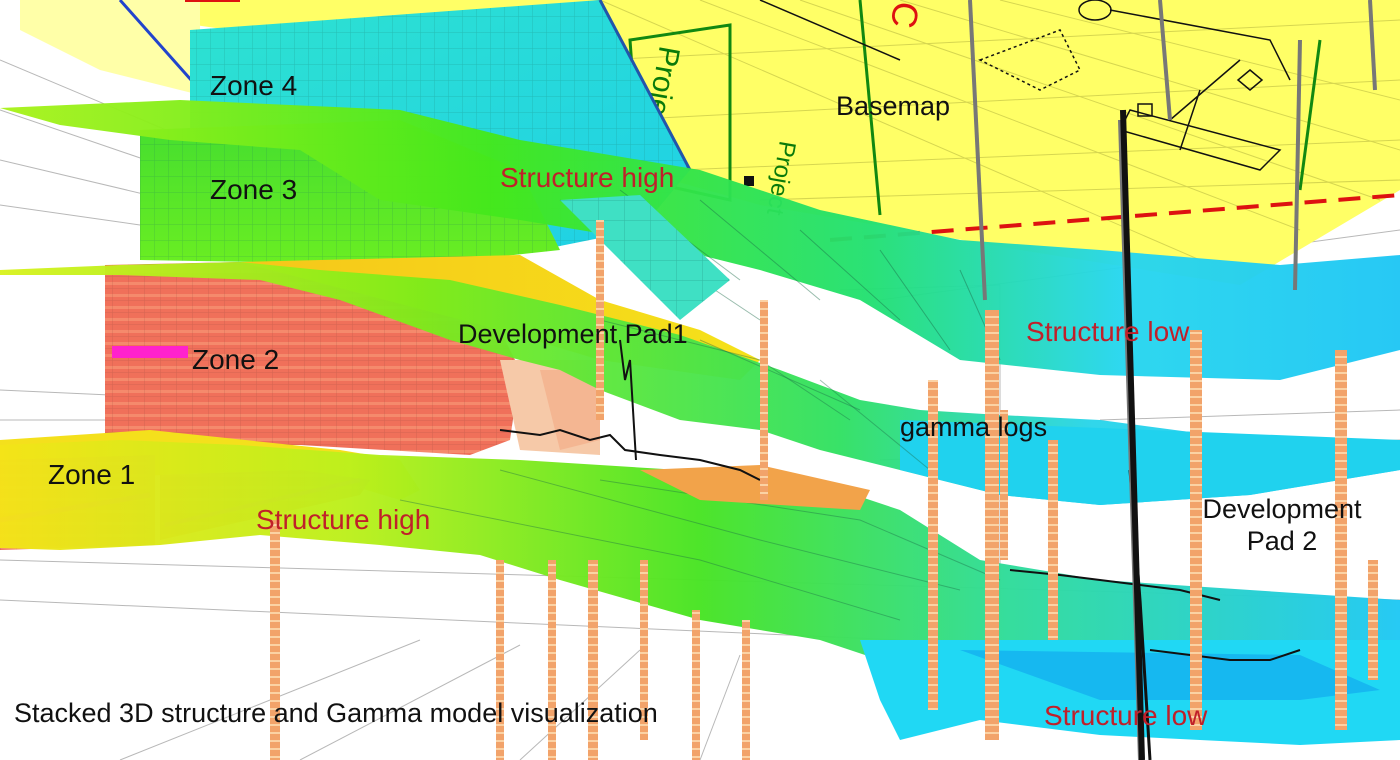 The width and height of the screenshot is (1400, 760). What do you see at coordinates (1282, 509) in the screenshot?
I see `development-pad2-line1: Development` at bounding box center [1282, 509].